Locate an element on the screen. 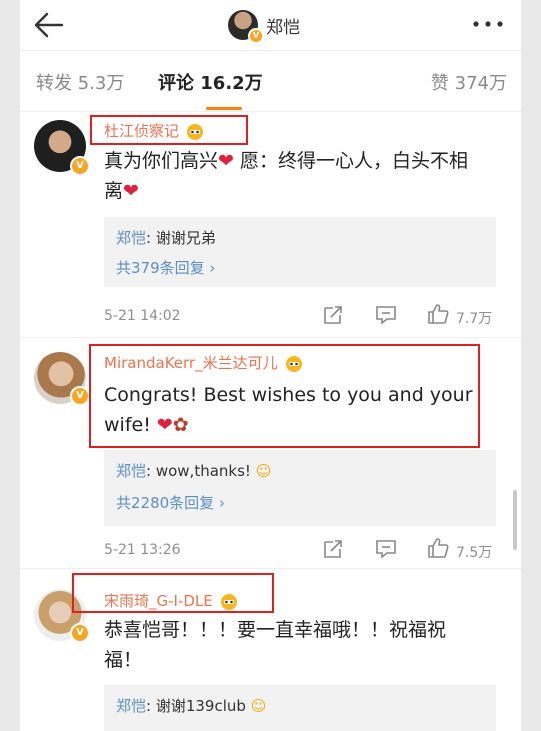 This screenshot has width=541, height=731. comment-text-part: Congrats! Best wishes to you and your is located at coordinates (288, 395).